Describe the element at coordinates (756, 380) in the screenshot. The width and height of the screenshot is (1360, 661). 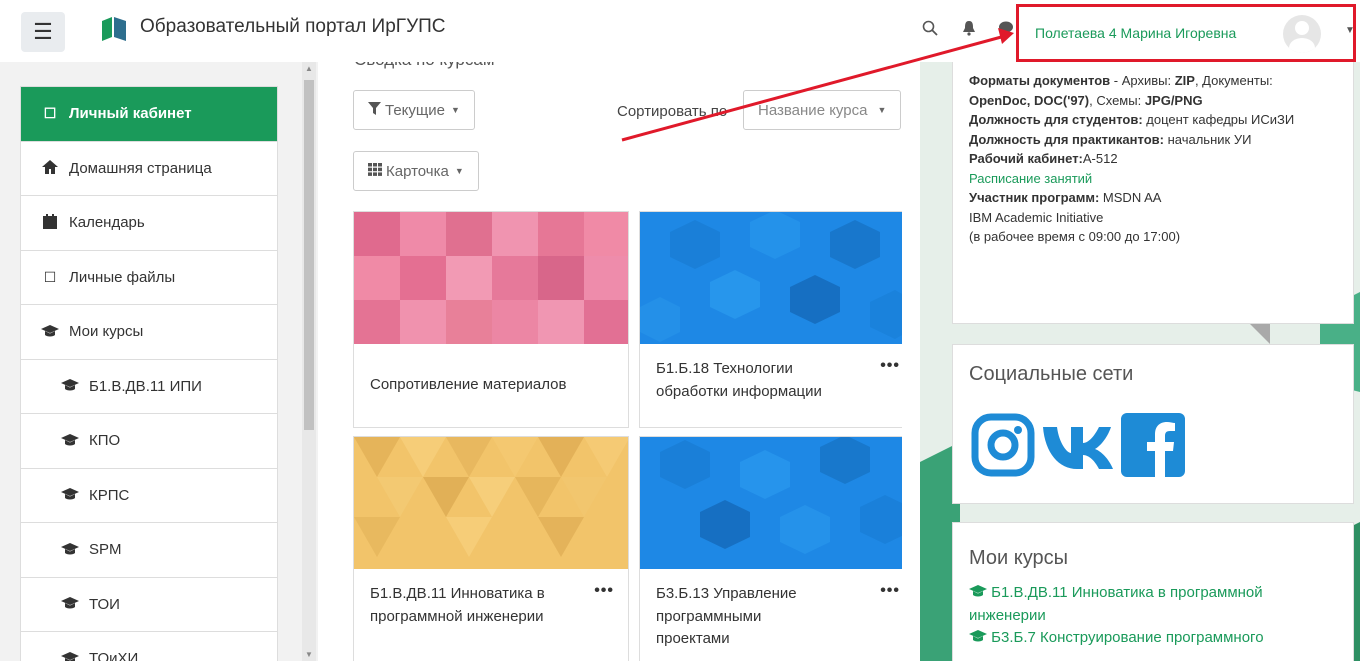
I see `course-name: Б1.Б.18 Технологии обработки информации` at that location.